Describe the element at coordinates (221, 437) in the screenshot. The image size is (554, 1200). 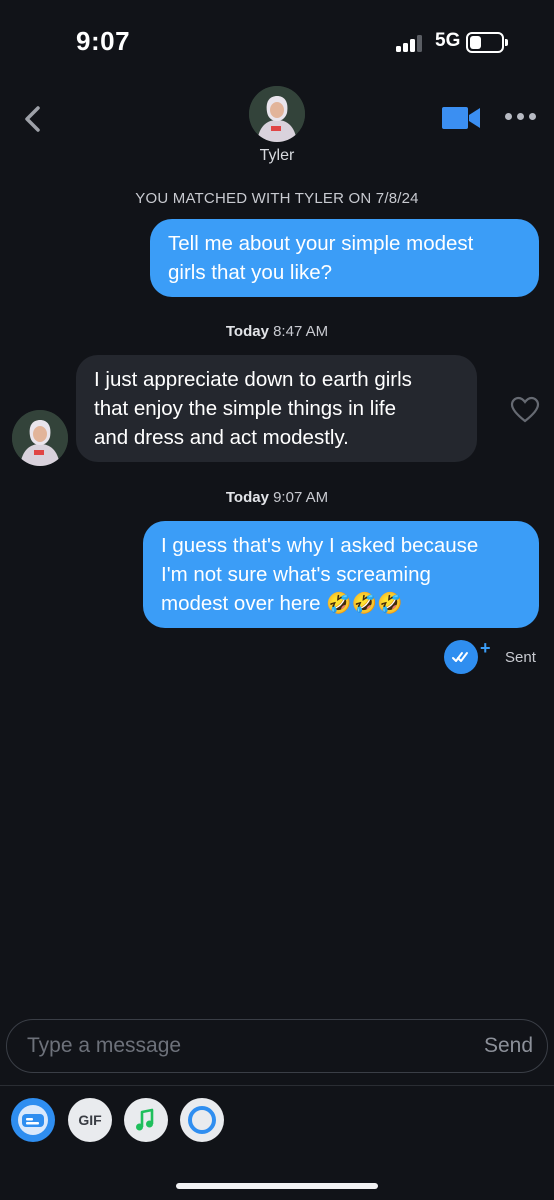
I see `message-line: and dress and act modestly.` at that location.